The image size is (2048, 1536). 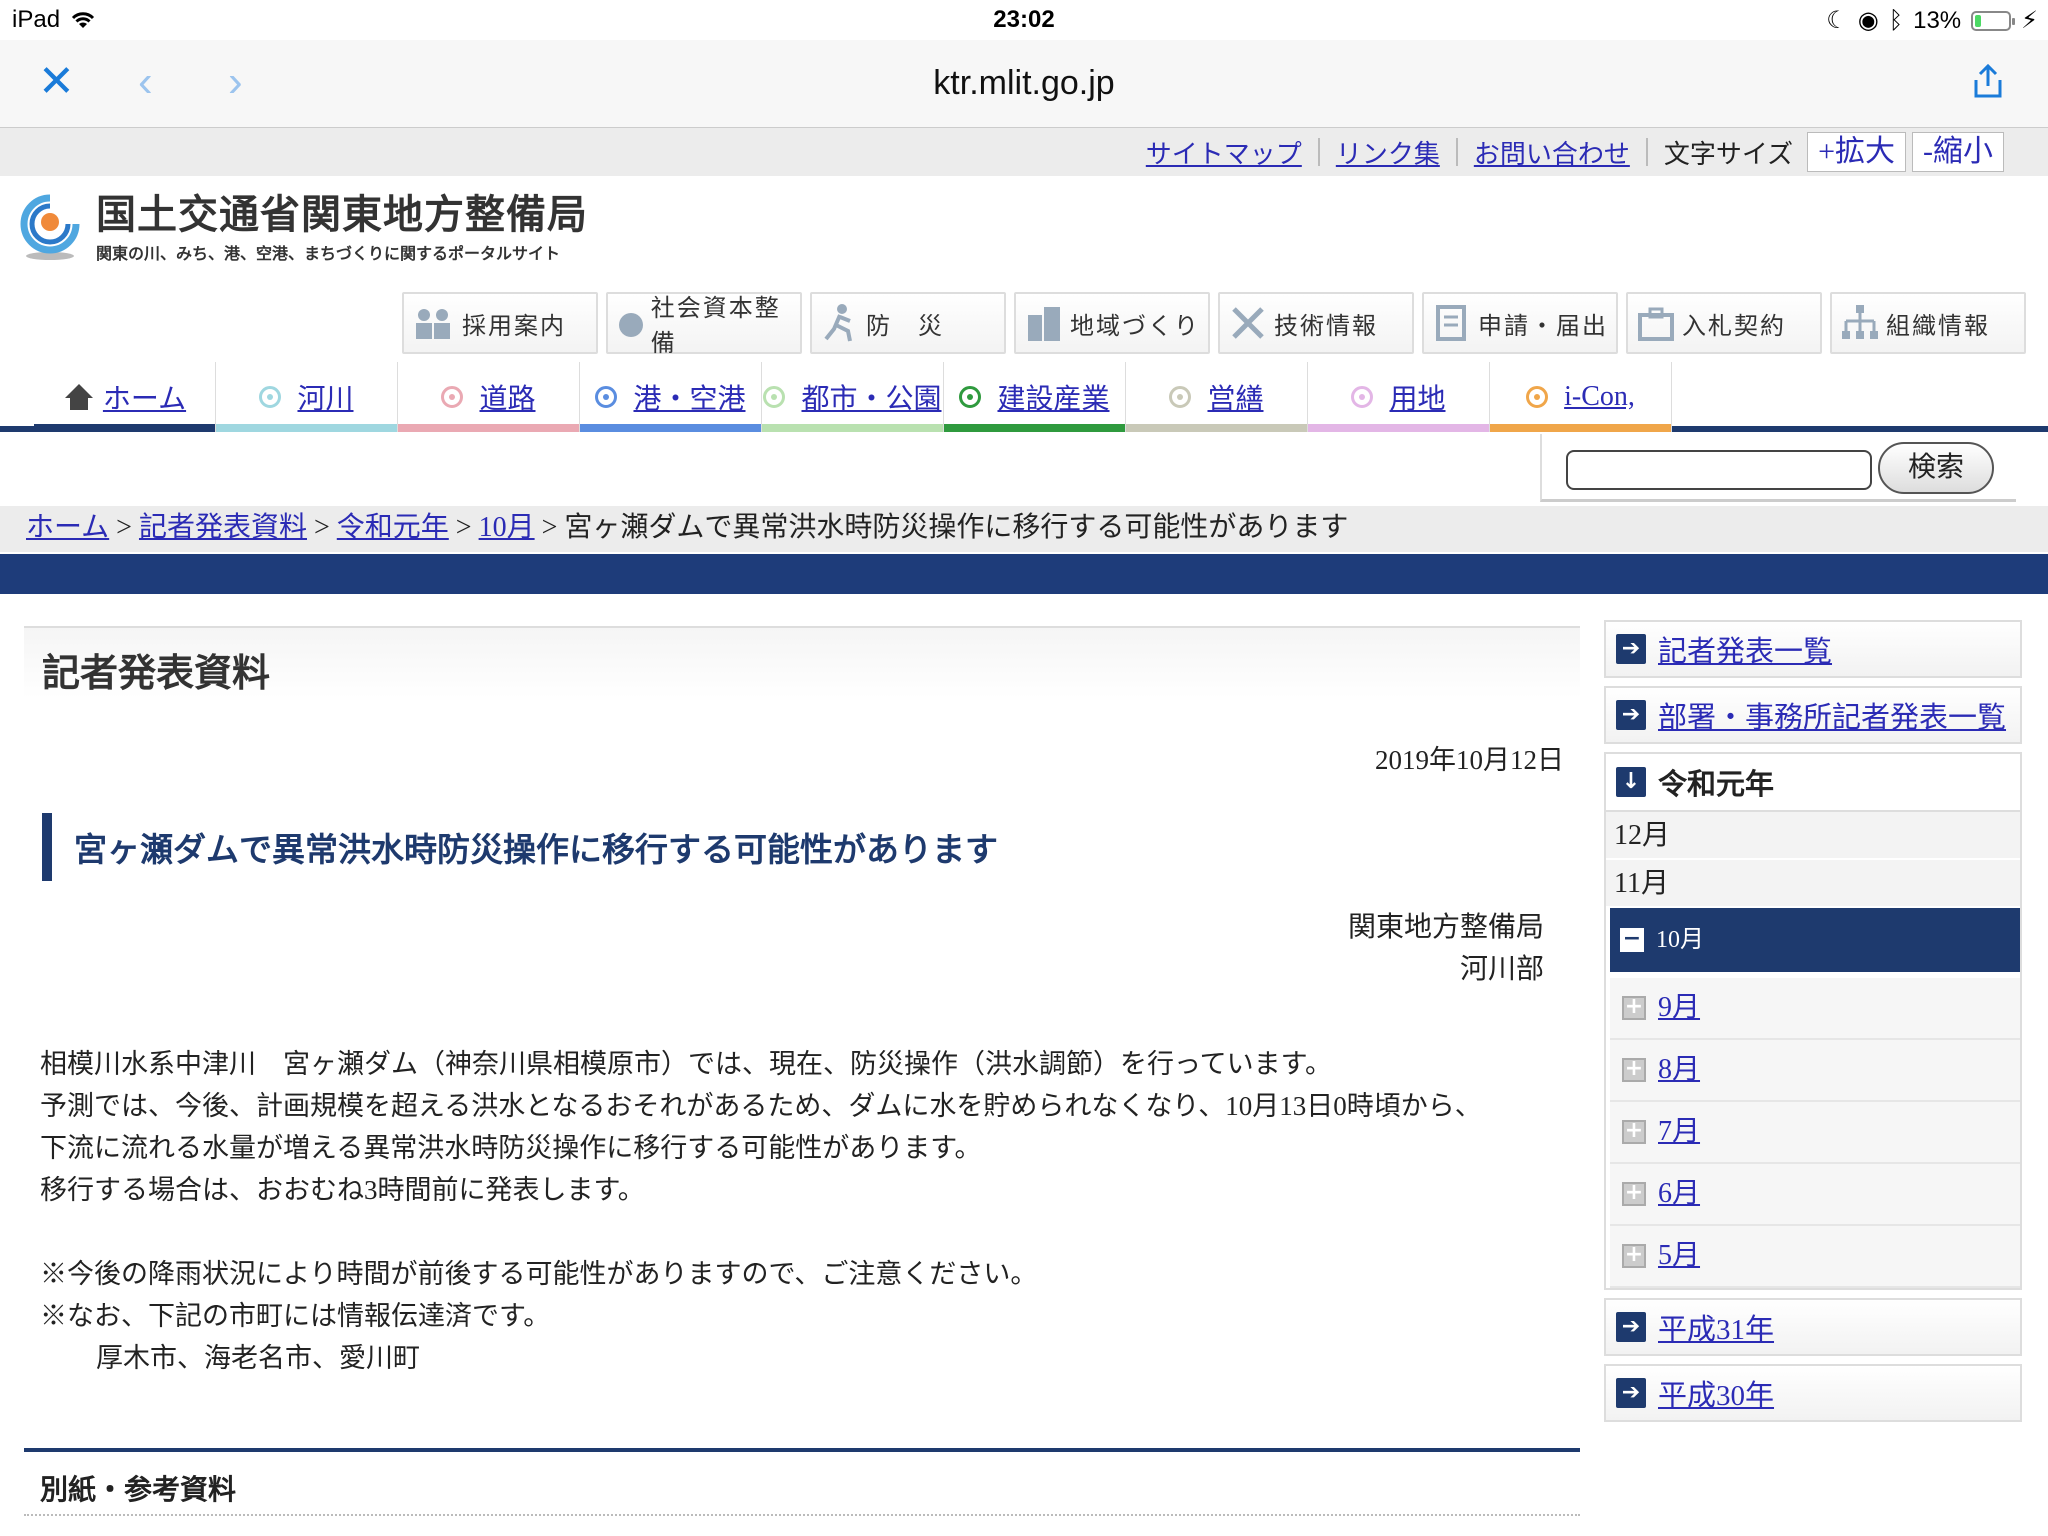 What do you see at coordinates (1417, 397) in the screenshot?
I see `tab-label: 用地` at bounding box center [1417, 397].